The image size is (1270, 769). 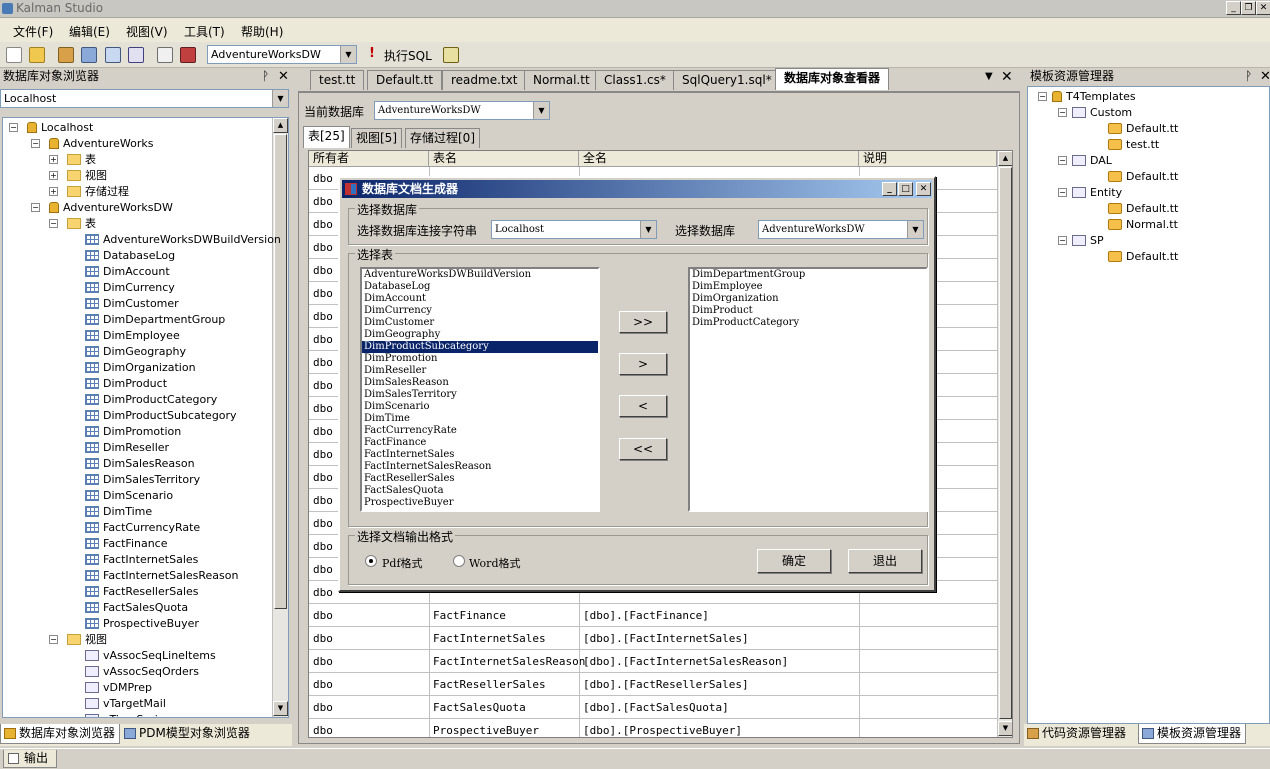 I want to click on template-tree-node: DAL, so click(x=1092, y=161).